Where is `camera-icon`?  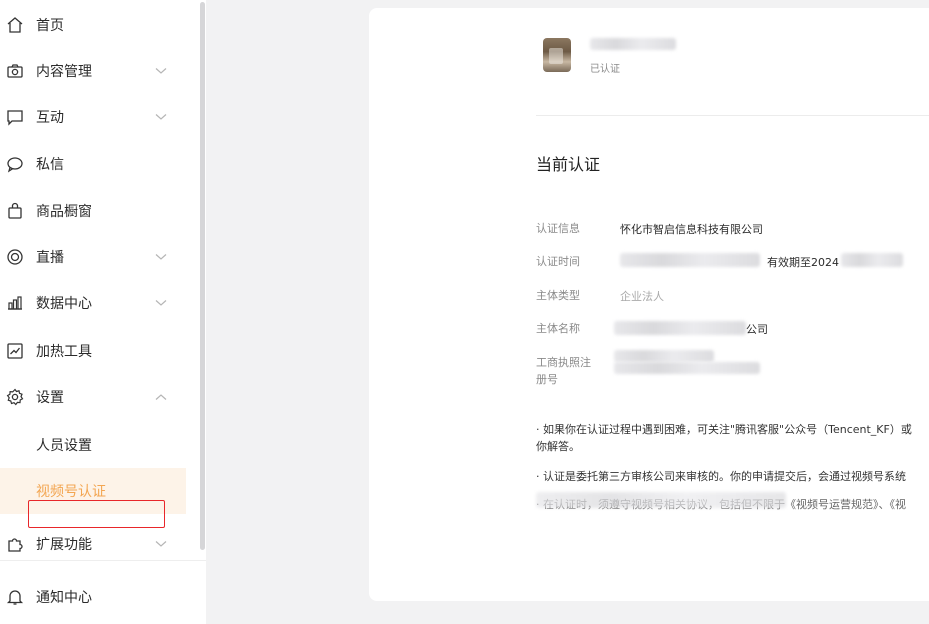
camera-icon is located at coordinates (15, 71).